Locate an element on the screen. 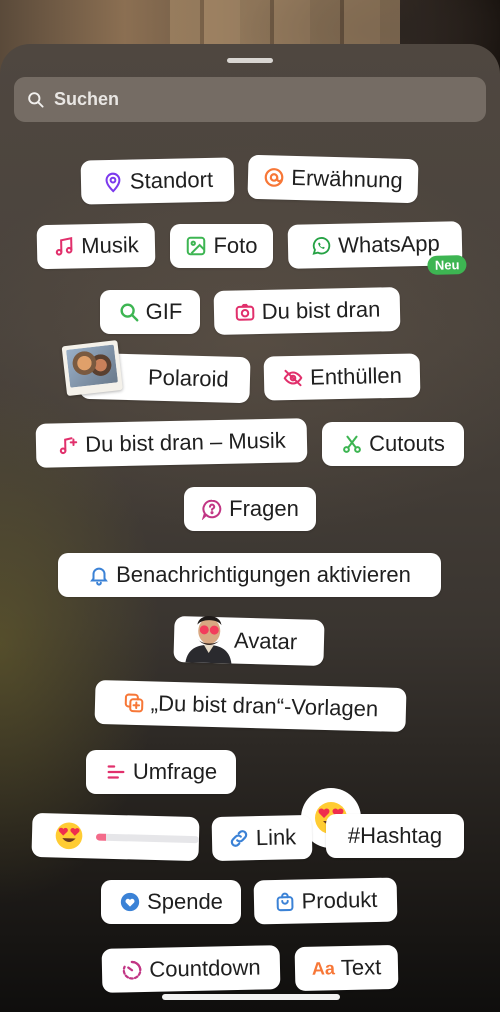  sticker-du-bist-dran-musik: Du bist dran – Musik is located at coordinates (171, 443).